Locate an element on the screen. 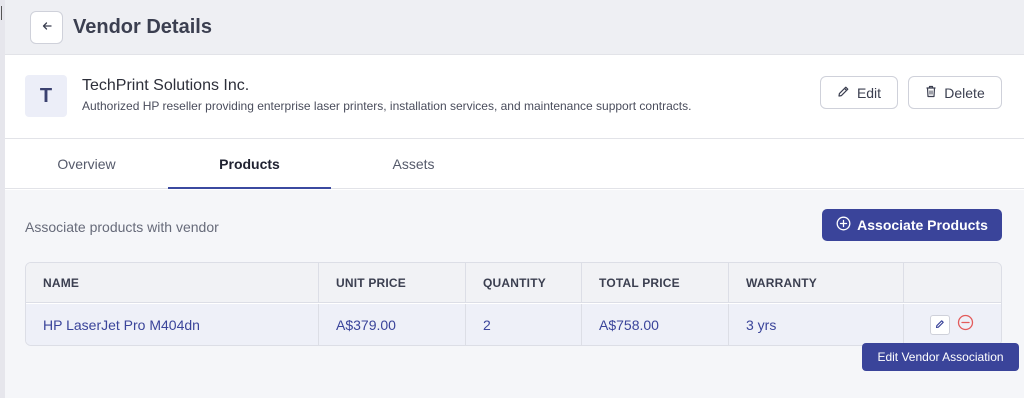 Image resolution: width=1024 pixels, height=398 pixels. associate-products-label: Associate Products is located at coordinates (922, 225).